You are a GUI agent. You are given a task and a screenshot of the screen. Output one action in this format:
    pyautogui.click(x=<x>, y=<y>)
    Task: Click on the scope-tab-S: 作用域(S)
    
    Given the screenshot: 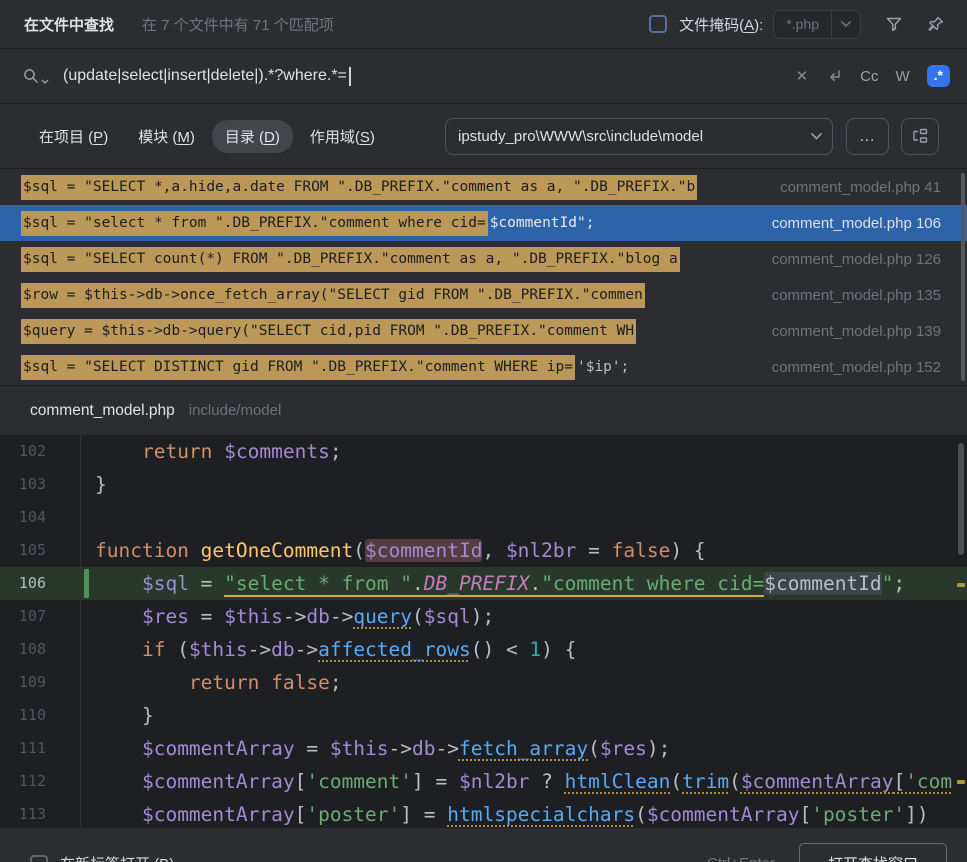 What is the action you would take?
    pyautogui.click(x=342, y=136)
    